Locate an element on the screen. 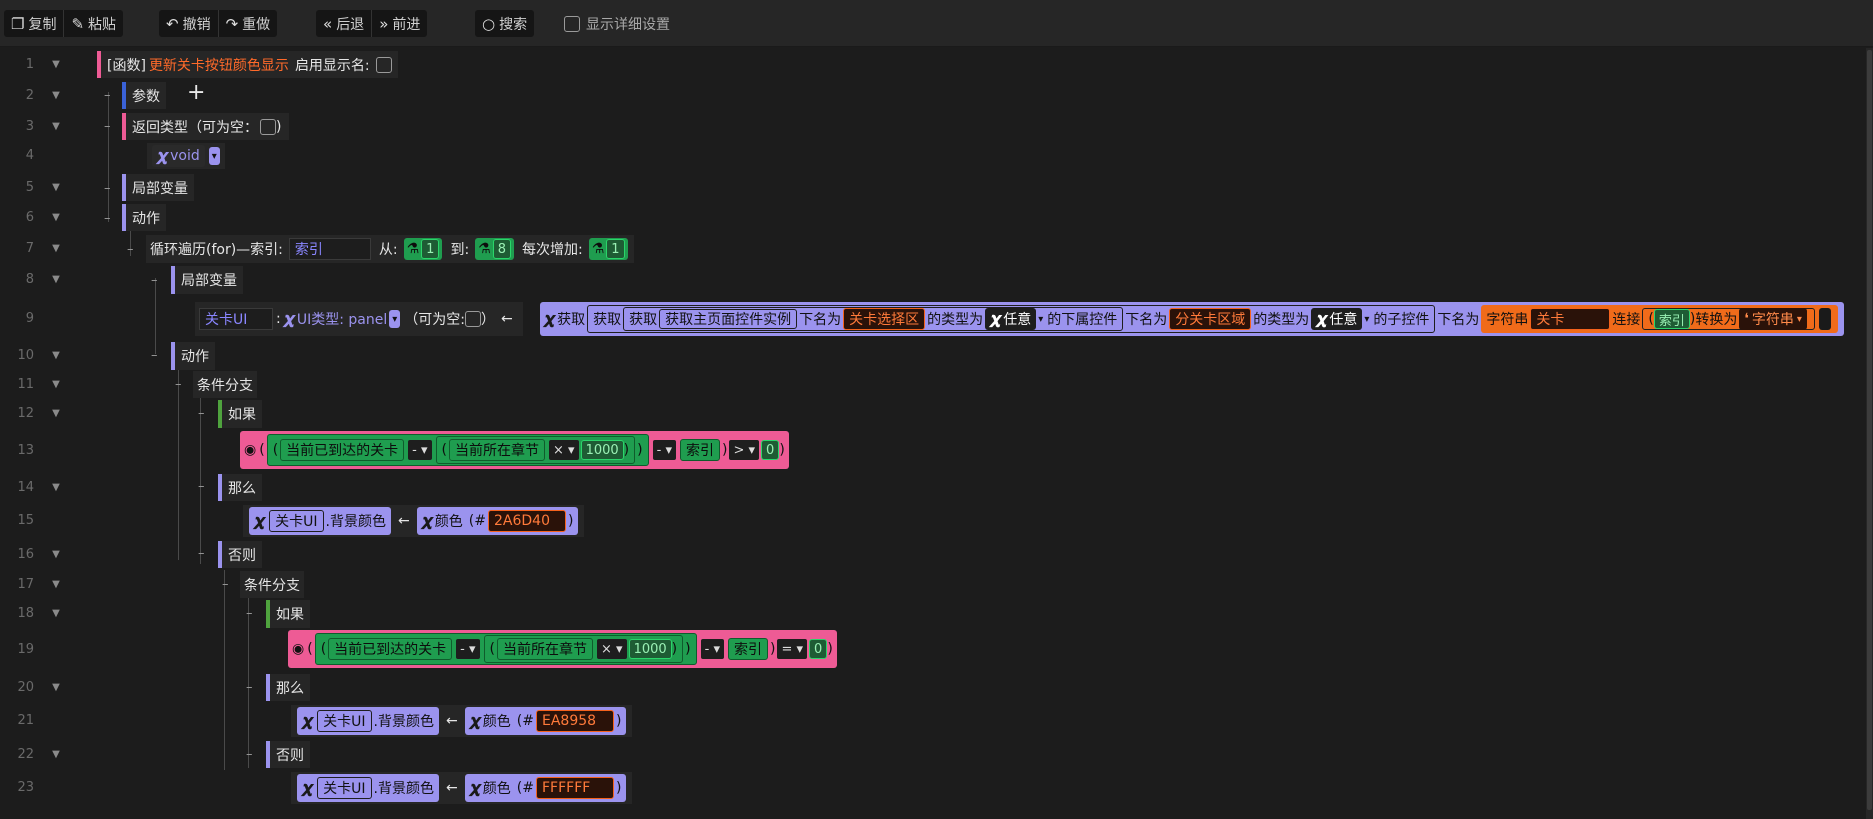 This screenshot has width=1873, height=819. paste-button: ✎ 粘贴 is located at coordinates (93, 23).